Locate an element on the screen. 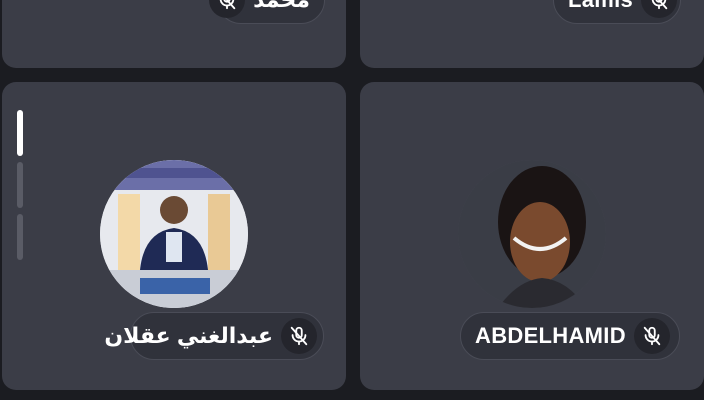 Image resolution: width=704 pixels, height=400 pixels. participant-tile-mohammed: محمد is located at coordinates (174, 34).